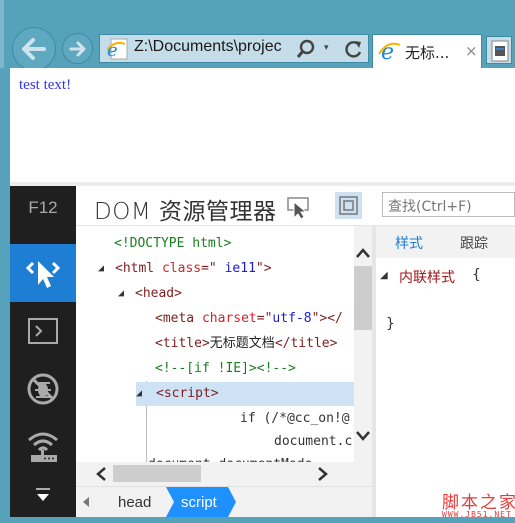 The width and height of the screenshot is (515, 523). I want to click on scroll-left-icon, so click(101, 474).